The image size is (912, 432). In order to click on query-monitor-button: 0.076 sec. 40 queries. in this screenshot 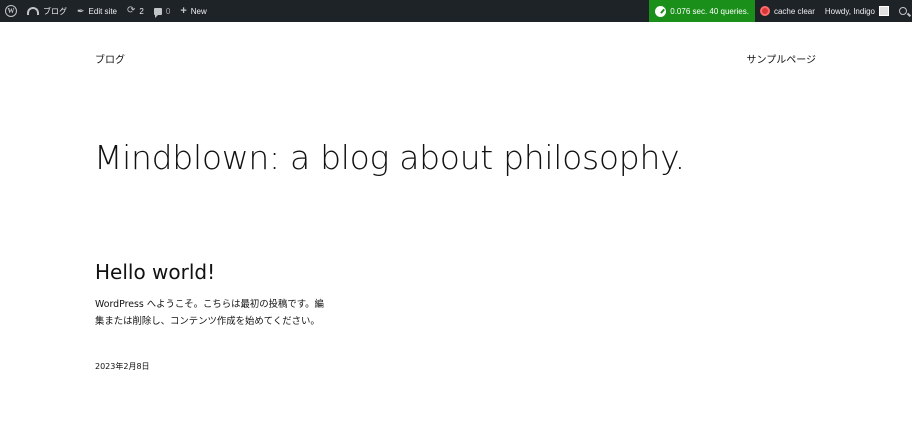, I will do `click(702, 11)`.